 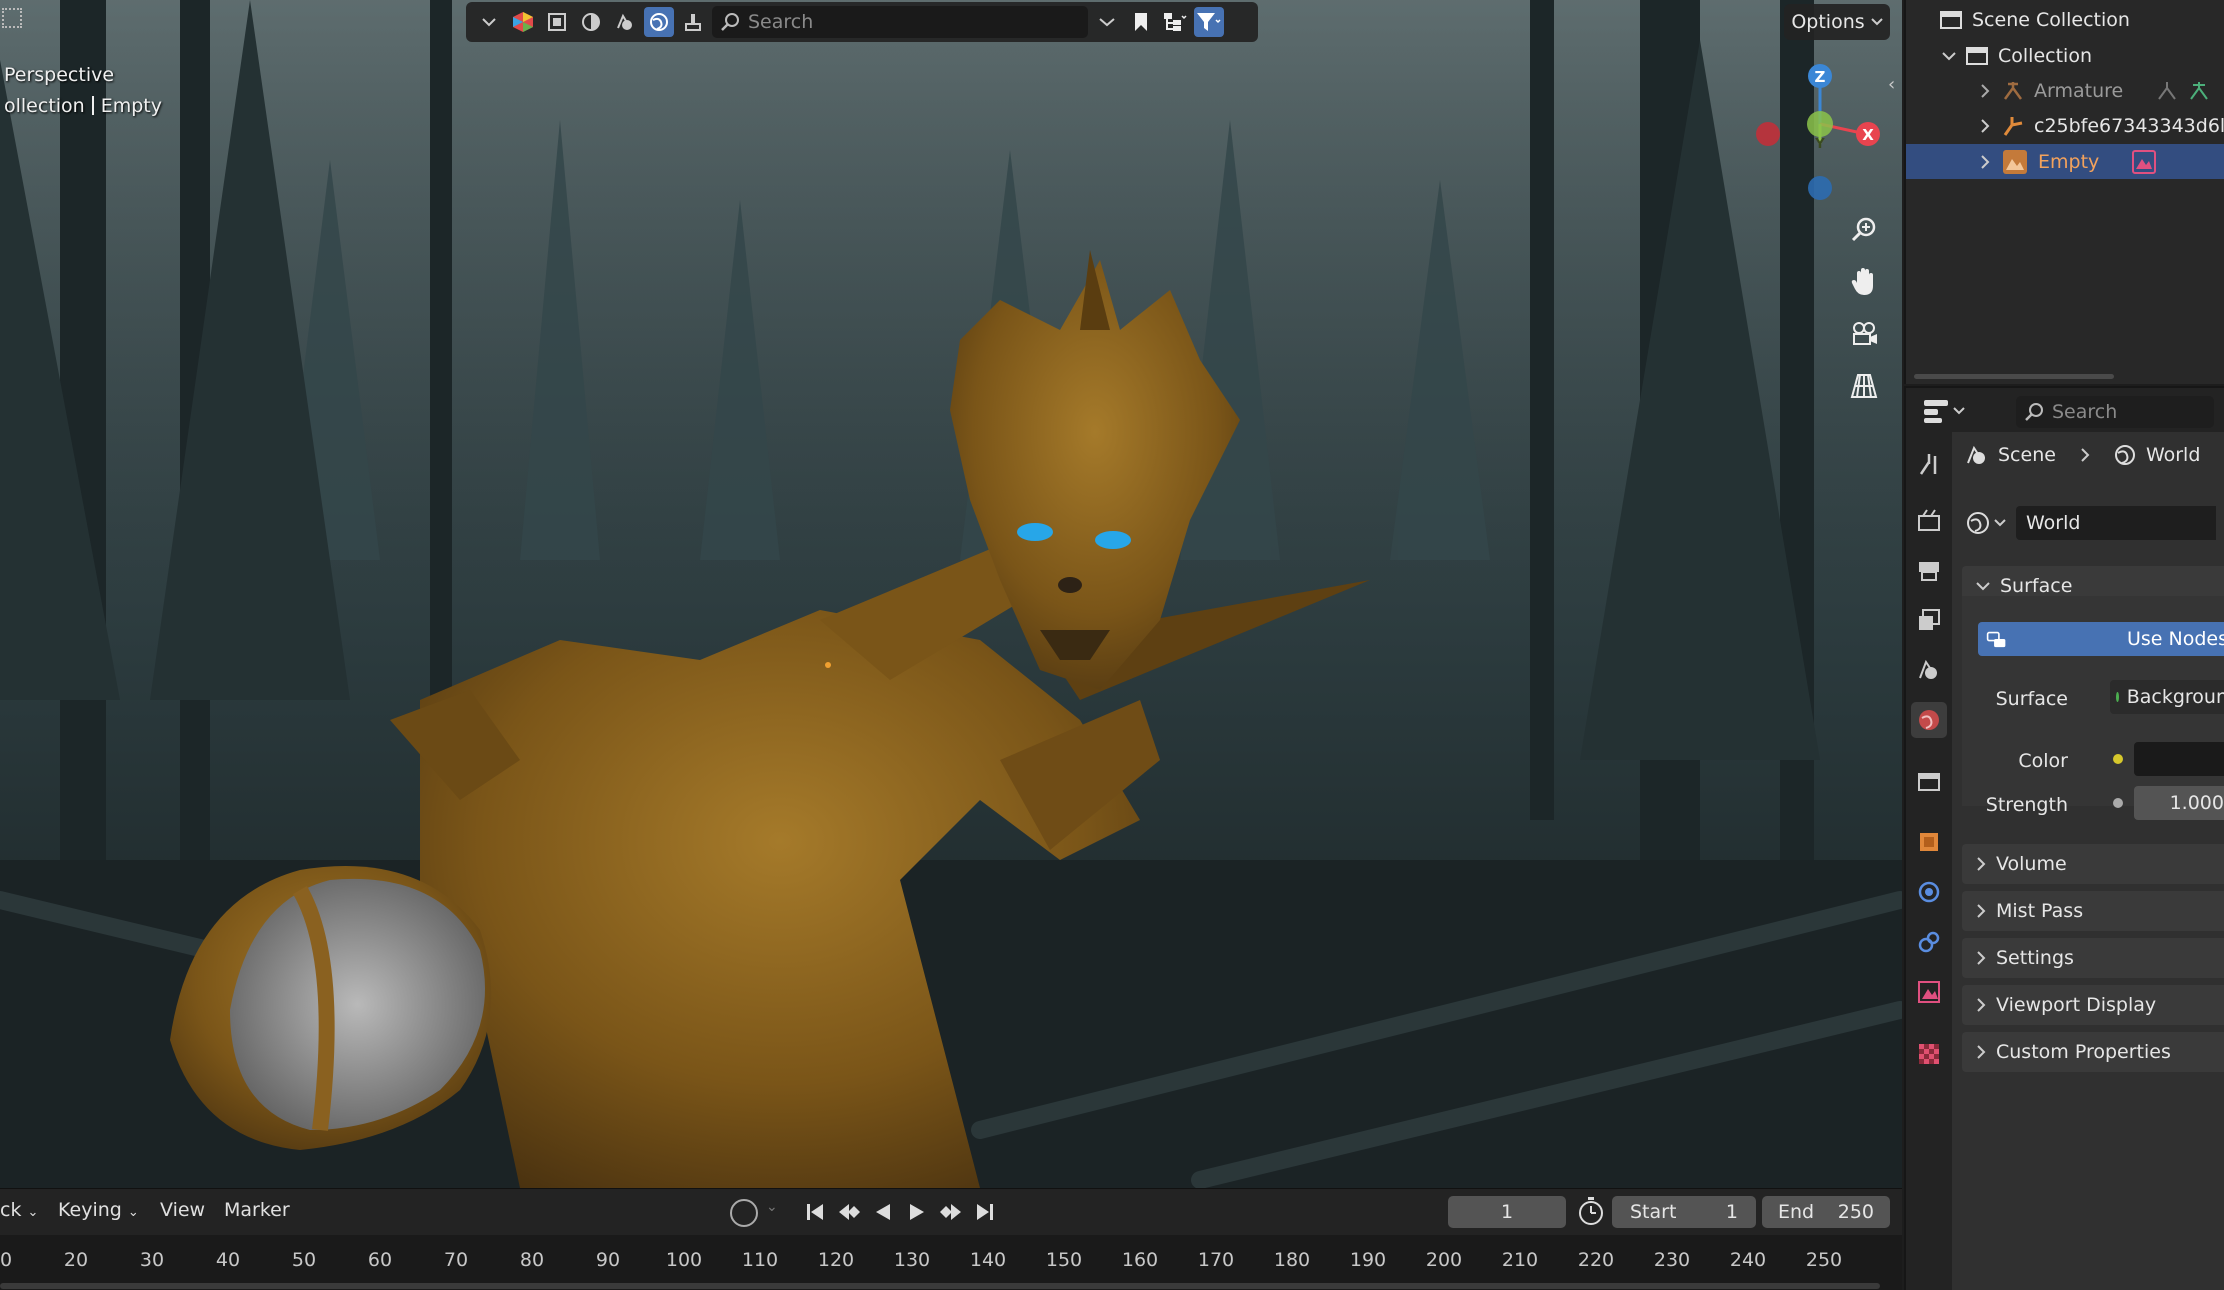 What do you see at coordinates (1826, 1212) in the screenshot?
I see `end-frame-field: End 250` at bounding box center [1826, 1212].